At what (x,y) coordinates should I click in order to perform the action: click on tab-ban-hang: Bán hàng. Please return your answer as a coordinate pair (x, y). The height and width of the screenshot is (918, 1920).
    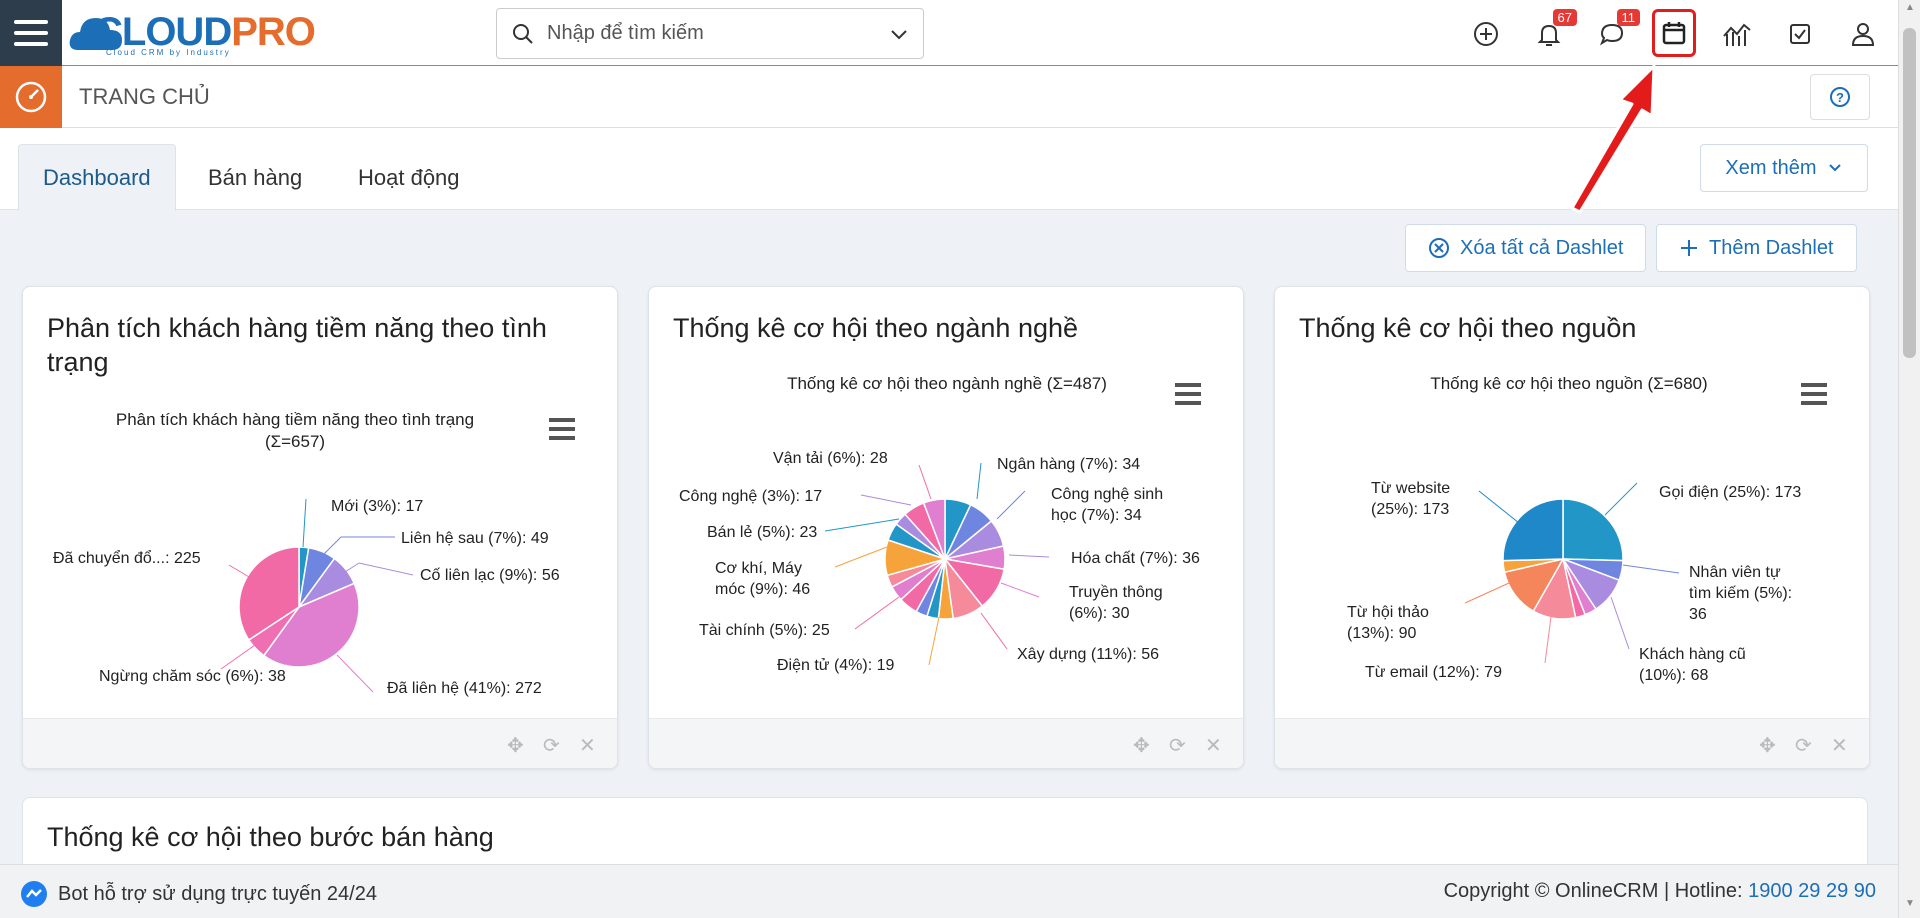
    Looking at the image, I should click on (255, 177).